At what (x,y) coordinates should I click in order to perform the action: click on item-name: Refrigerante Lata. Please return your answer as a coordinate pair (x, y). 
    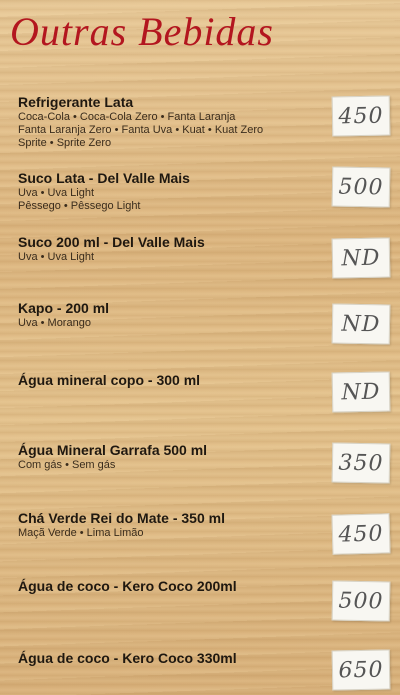
    Looking at the image, I should click on (76, 102).